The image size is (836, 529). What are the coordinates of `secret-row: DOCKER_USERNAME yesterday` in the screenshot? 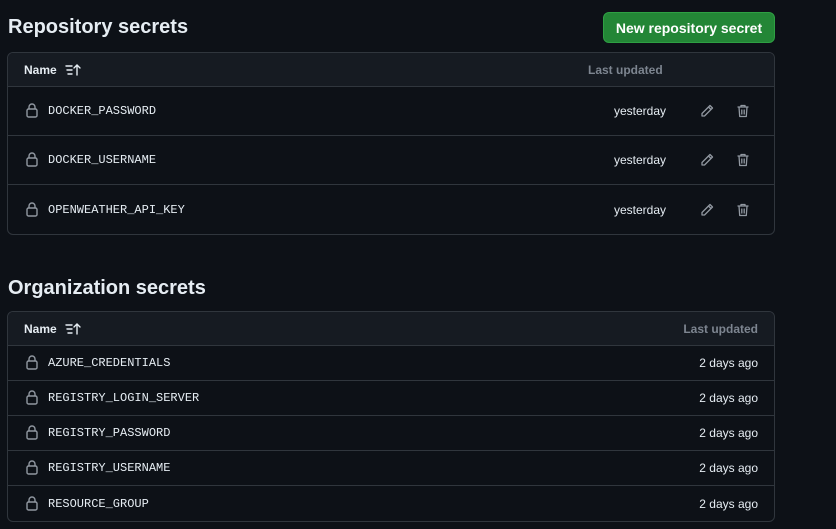 It's located at (391, 160).